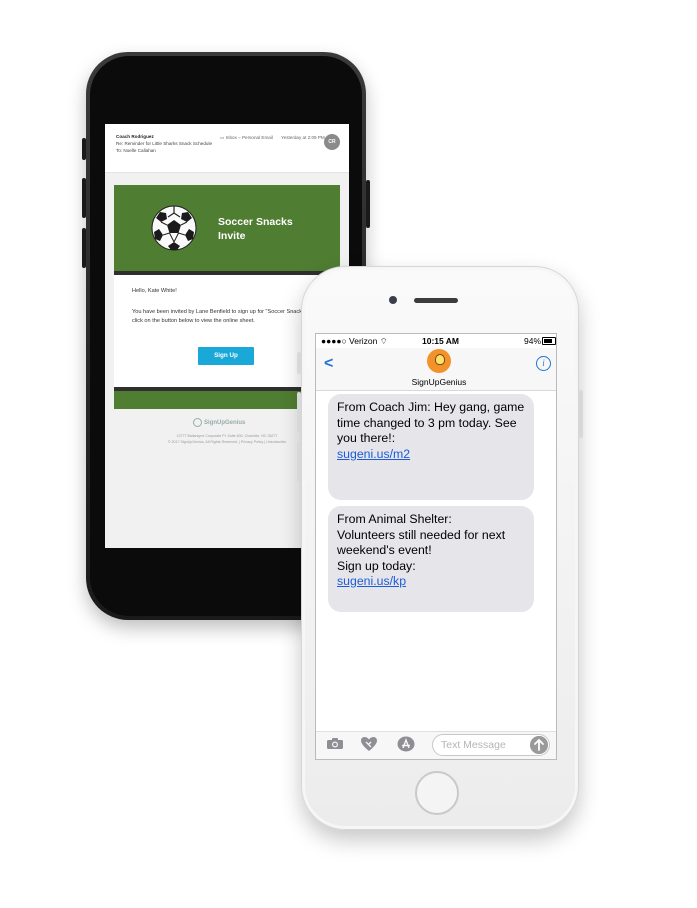 Image resolution: width=697 pixels, height=908 pixels. I want to click on white-phone-camera, so click(393, 300).